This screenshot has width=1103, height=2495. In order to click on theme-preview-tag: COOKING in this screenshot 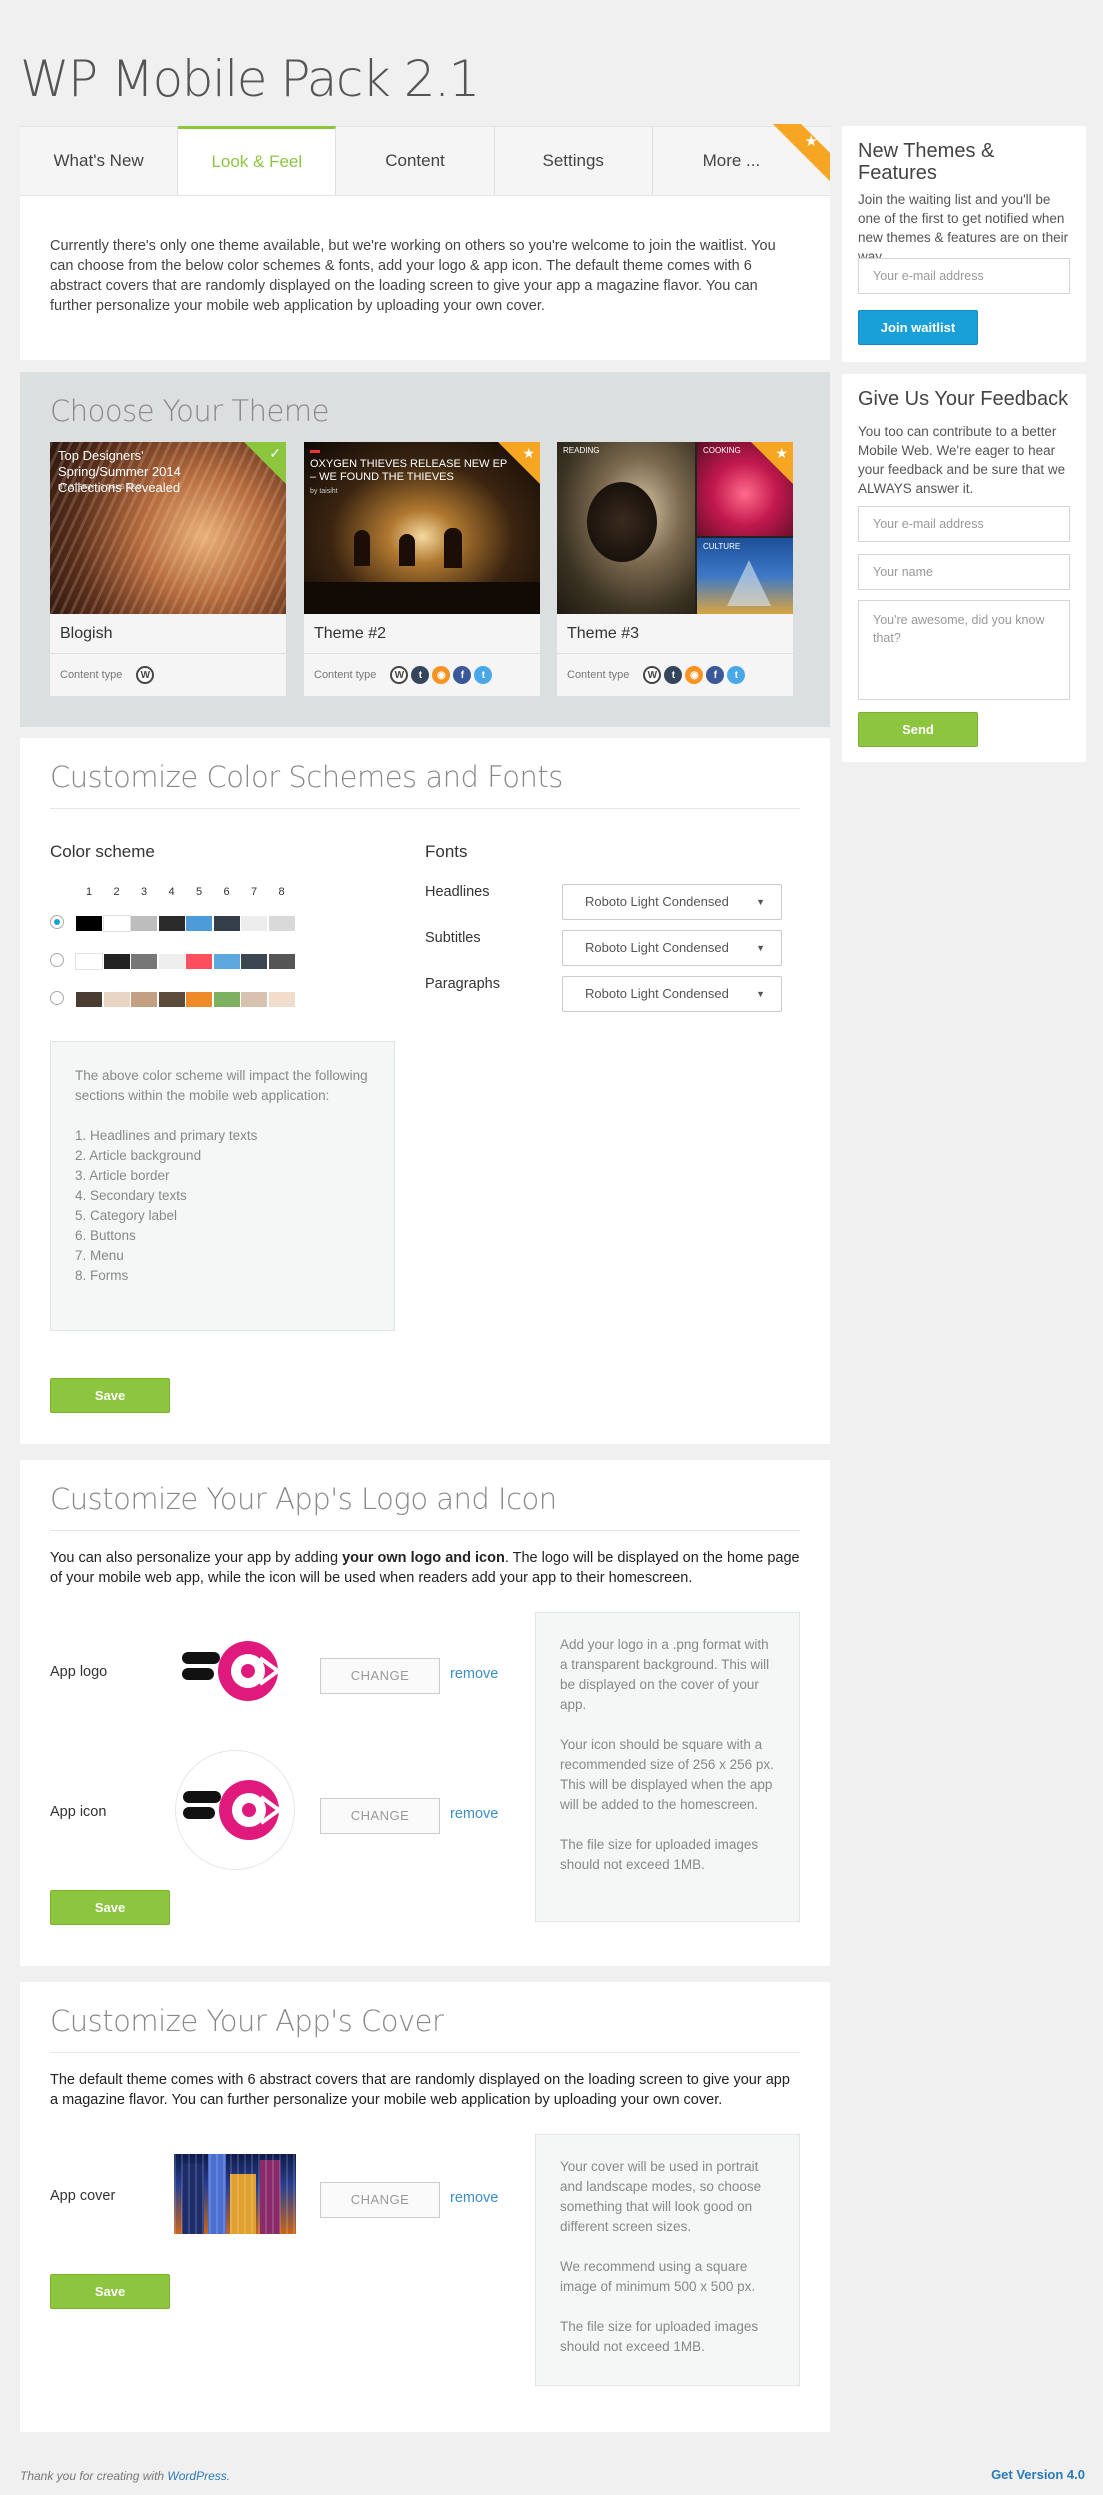, I will do `click(722, 450)`.